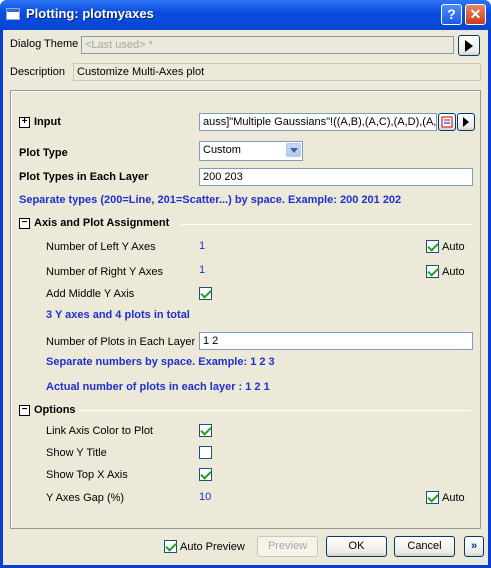  What do you see at coordinates (205, 474) in the screenshot?
I see `show-top-x-checkbox` at bounding box center [205, 474].